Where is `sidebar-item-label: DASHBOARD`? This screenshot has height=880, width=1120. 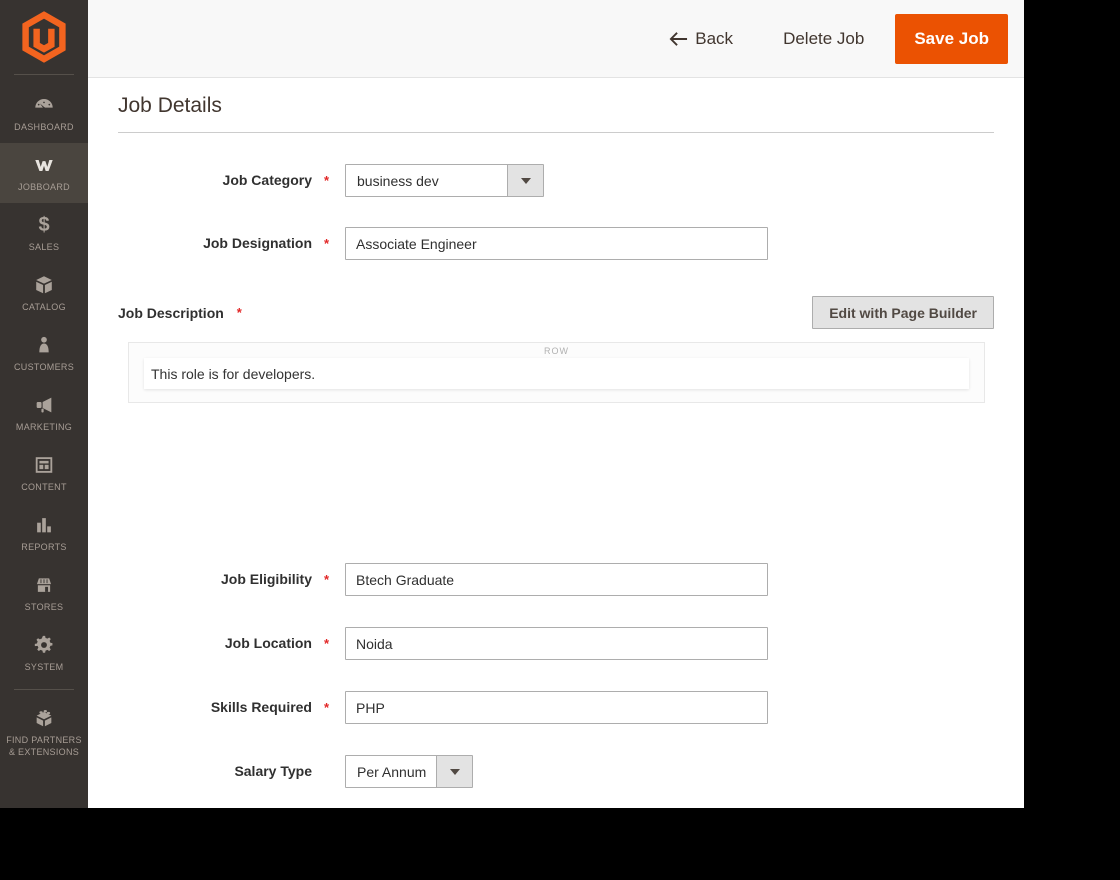
sidebar-item-label: DASHBOARD is located at coordinates (44, 127).